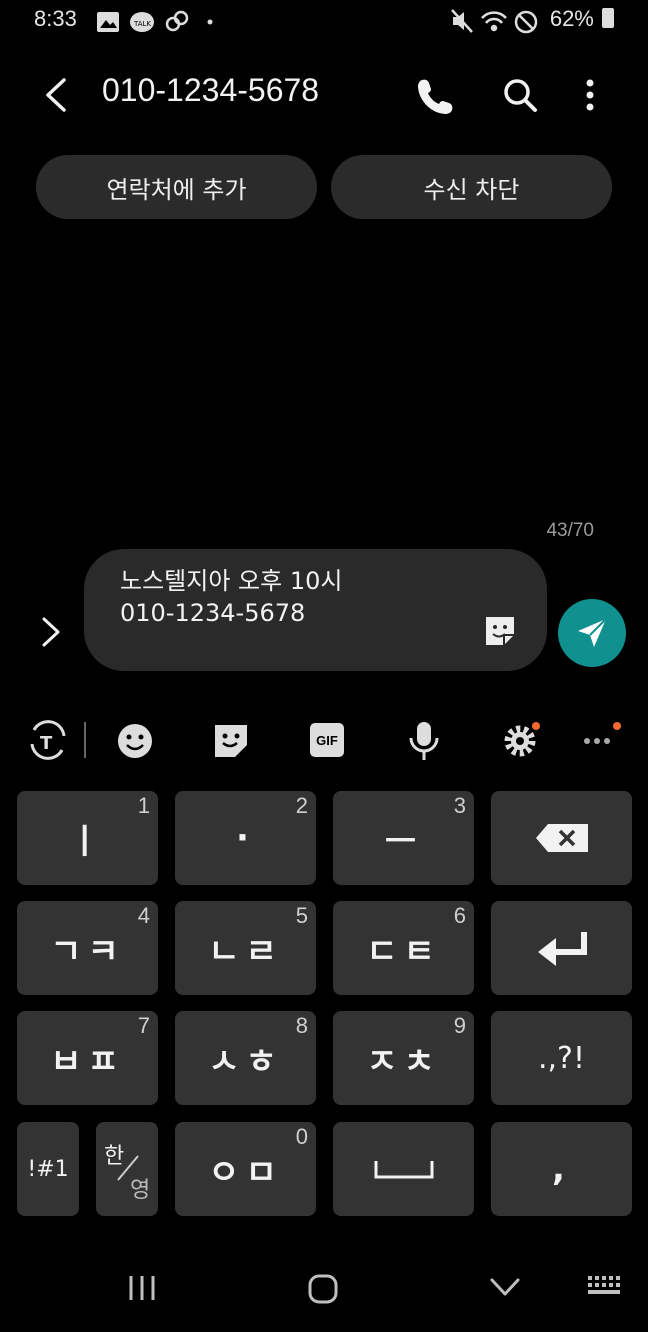 This screenshot has height=1332, width=648. I want to click on key-4: 4 ㄱㅋ, so click(87, 948).